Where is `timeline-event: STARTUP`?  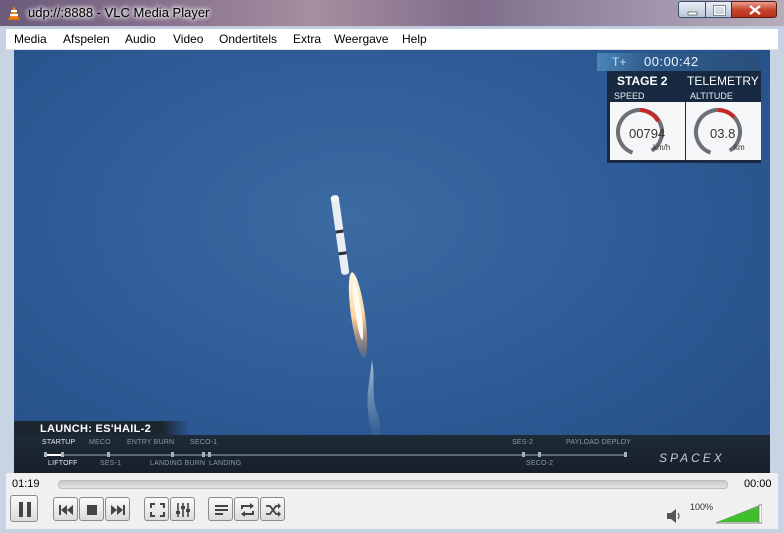 timeline-event: STARTUP is located at coordinates (59, 442).